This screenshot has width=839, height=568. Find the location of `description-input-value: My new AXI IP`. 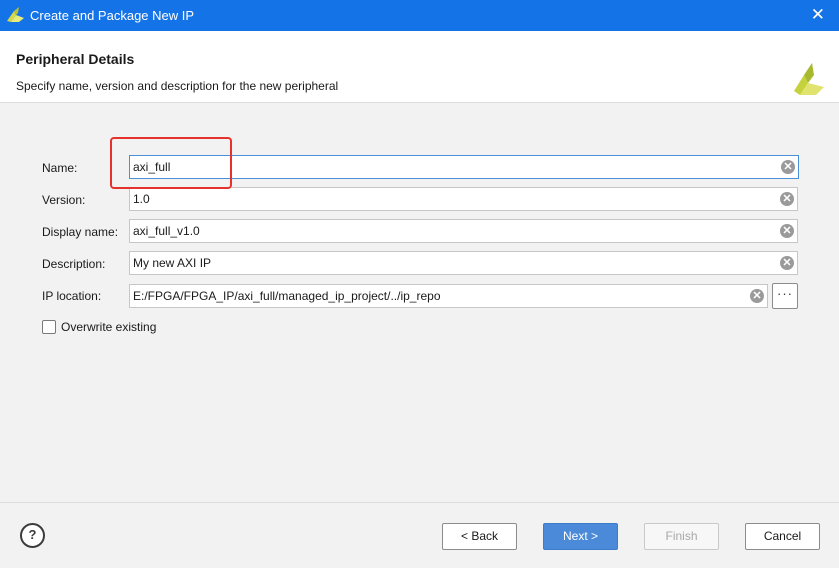

description-input-value: My new AXI IP is located at coordinates (172, 263).